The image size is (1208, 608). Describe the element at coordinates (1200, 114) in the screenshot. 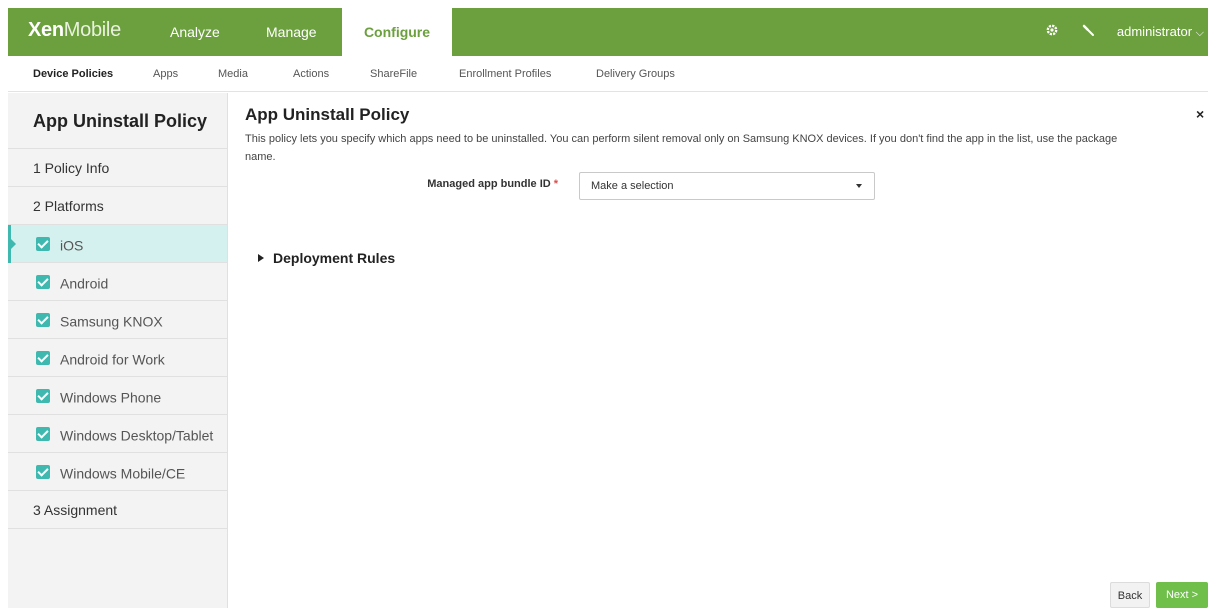

I see `close-icon: ×` at that location.